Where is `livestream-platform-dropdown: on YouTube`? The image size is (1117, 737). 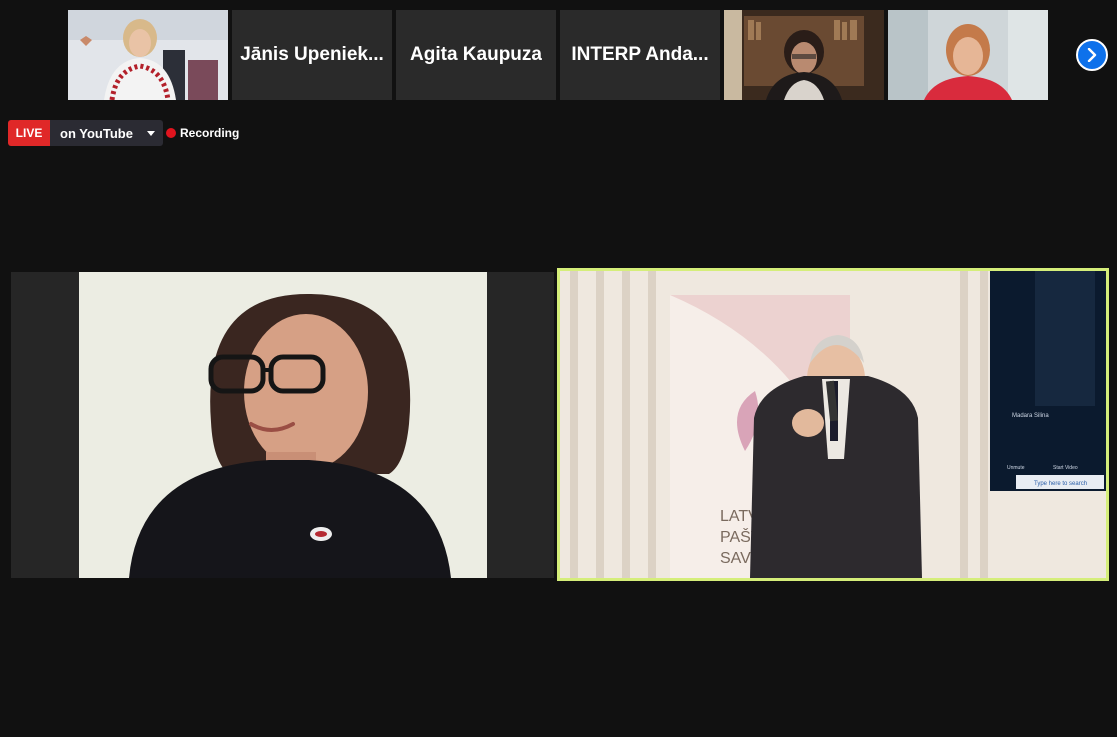
livestream-platform-dropdown: on YouTube is located at coordinates (106, 133).